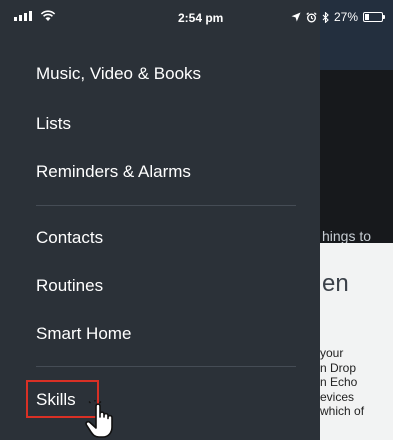  Describe the element at coordinates (99, 419) in the screenshot. I see `tap-hand-cursor-icon` at that location.